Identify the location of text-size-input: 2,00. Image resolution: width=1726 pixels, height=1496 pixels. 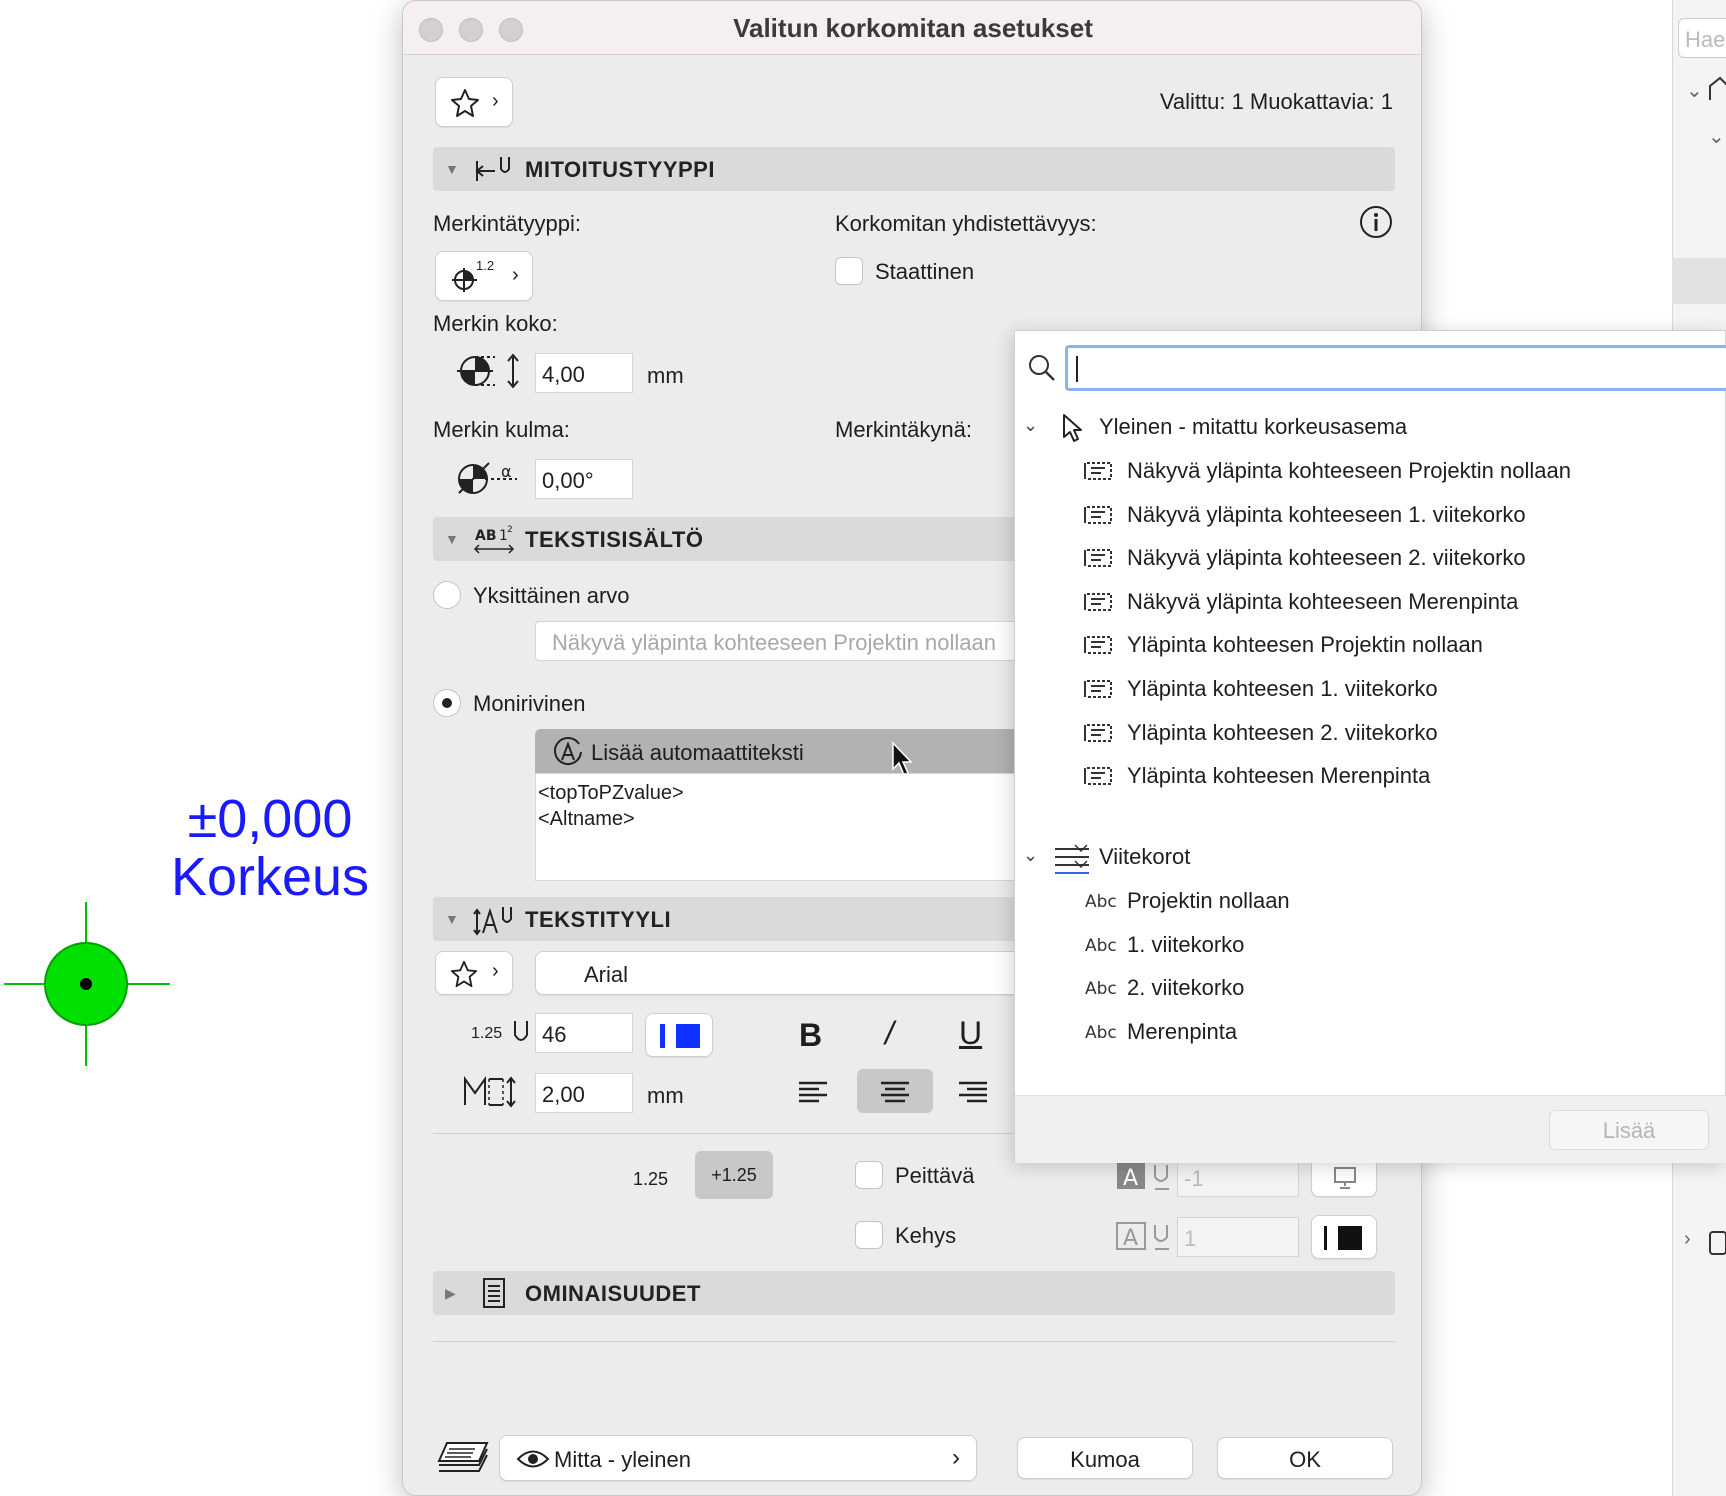
(584, 1093).